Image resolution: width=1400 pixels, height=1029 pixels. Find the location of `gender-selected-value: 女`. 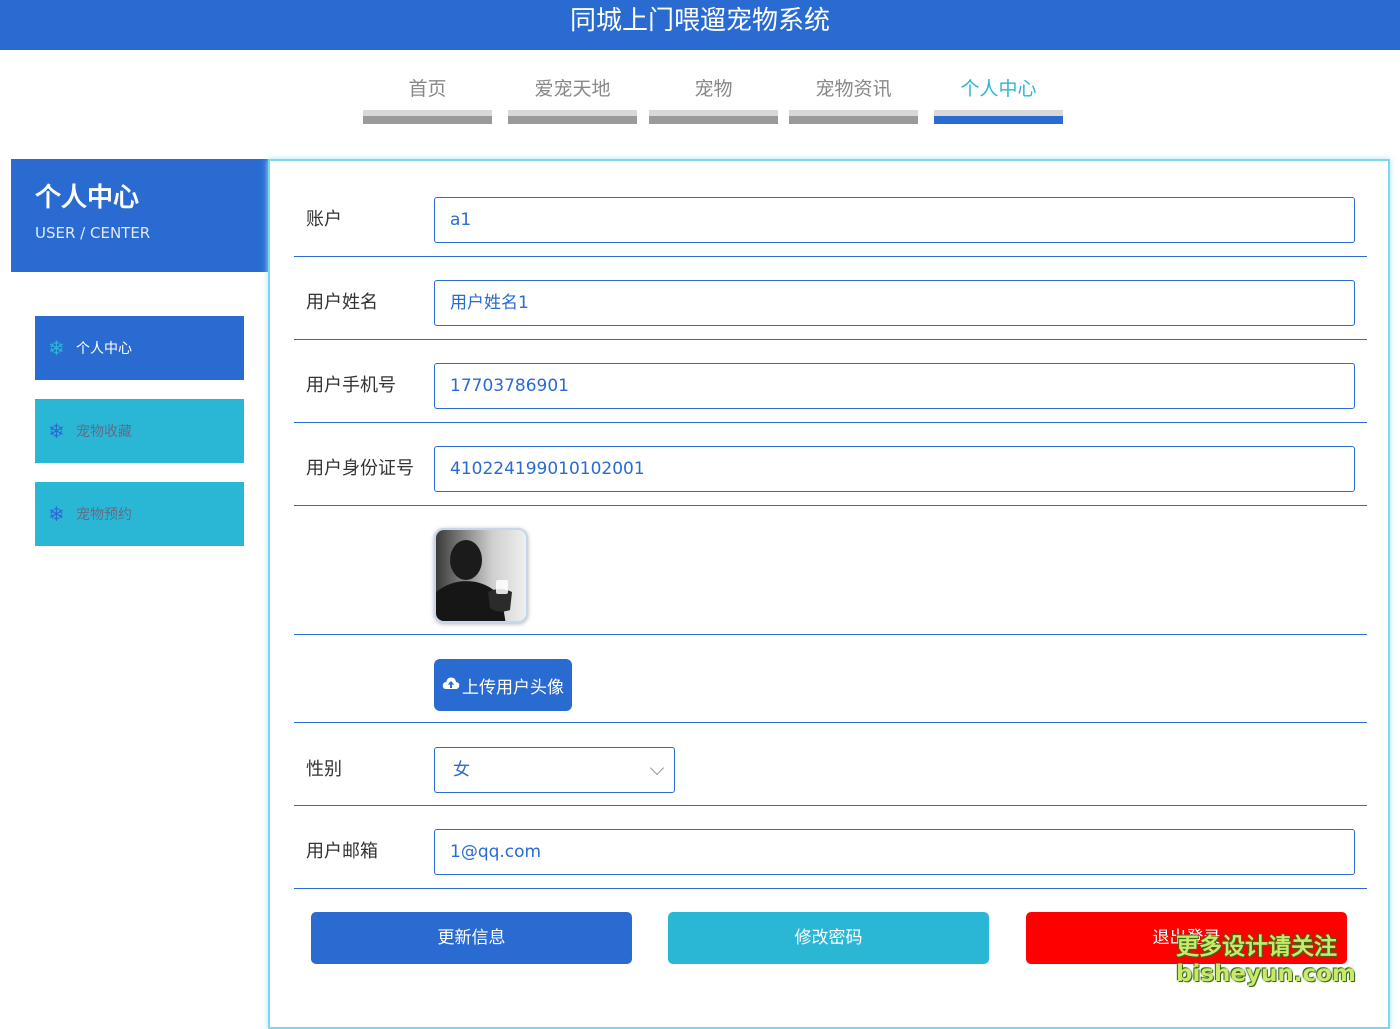

gender-selected-value: 女 is located at coordinates (461, 770).